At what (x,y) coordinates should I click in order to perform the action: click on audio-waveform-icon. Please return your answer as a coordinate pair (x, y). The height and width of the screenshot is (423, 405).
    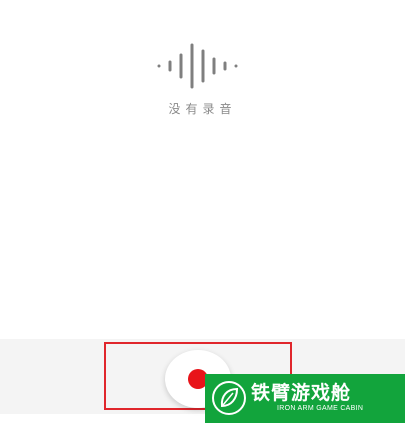
    Looking at the image, I should click on (197, 66).